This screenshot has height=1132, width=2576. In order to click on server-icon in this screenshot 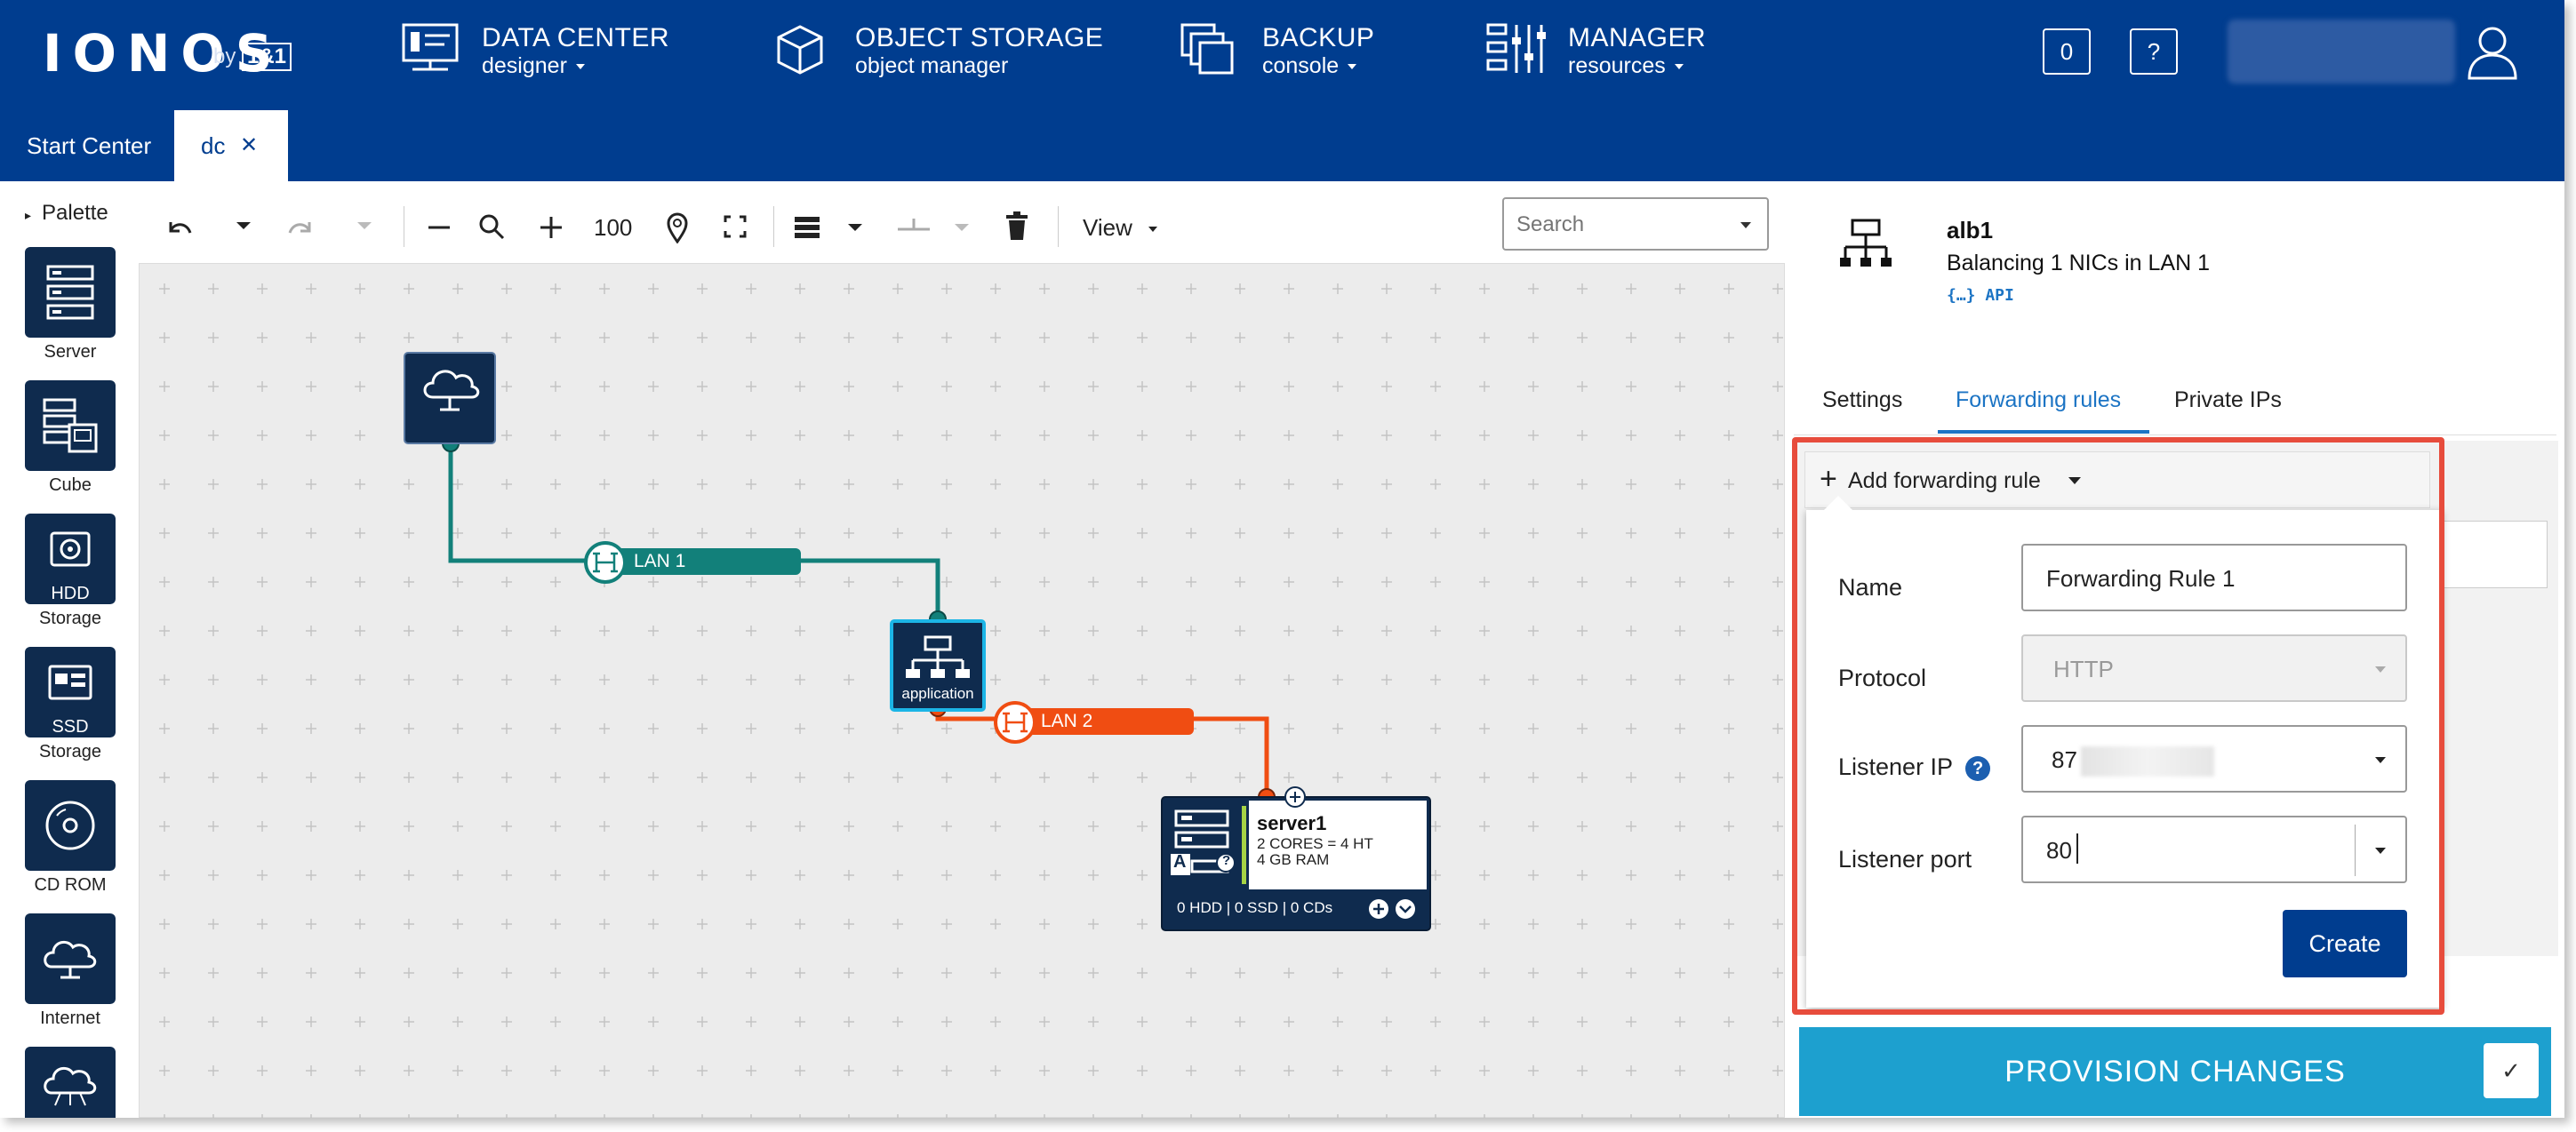, I will do `click(70, 292)`.